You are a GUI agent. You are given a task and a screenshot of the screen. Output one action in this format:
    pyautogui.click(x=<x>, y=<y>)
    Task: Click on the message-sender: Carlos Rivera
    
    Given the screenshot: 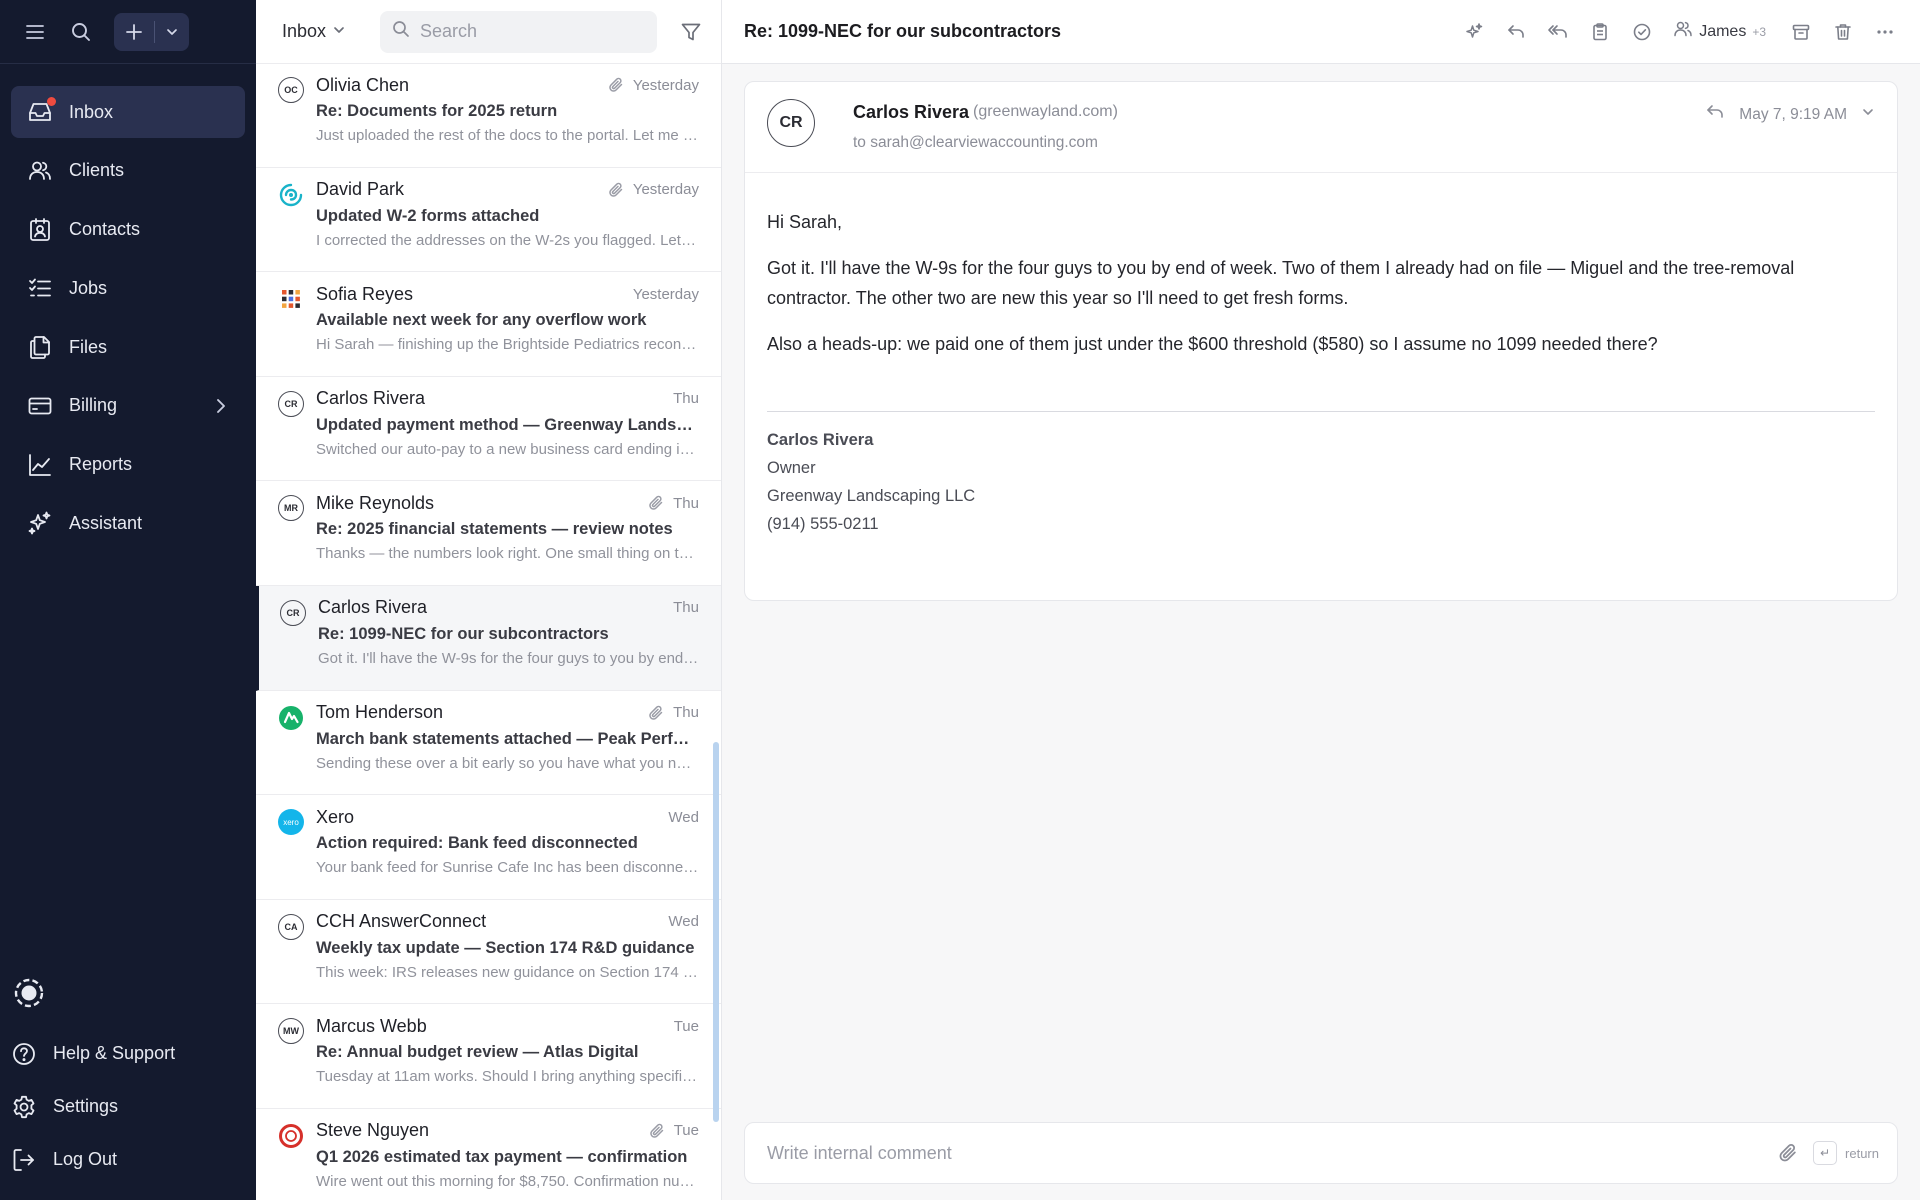 What is the action you would take?
    pyautogui.click(x=371, y=398)
    